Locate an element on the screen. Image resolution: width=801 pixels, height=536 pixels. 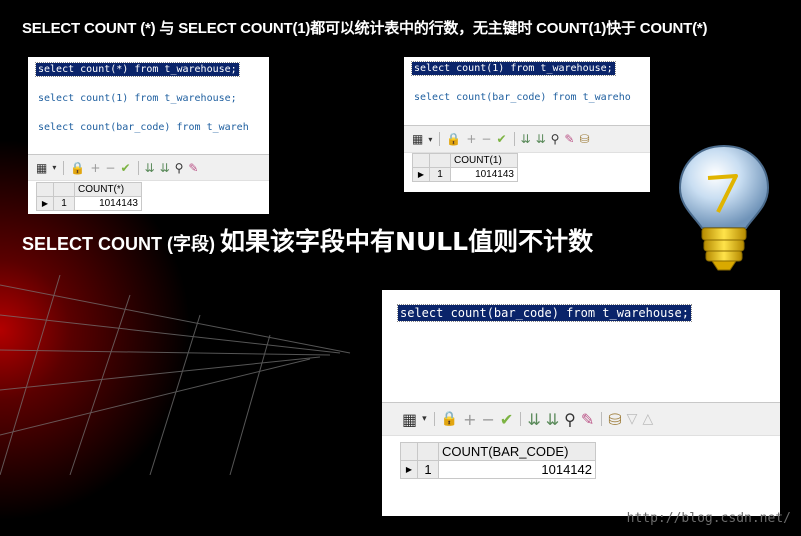
column-header: COUNT(BAR_CODE) is located at coordinates (517, 451).